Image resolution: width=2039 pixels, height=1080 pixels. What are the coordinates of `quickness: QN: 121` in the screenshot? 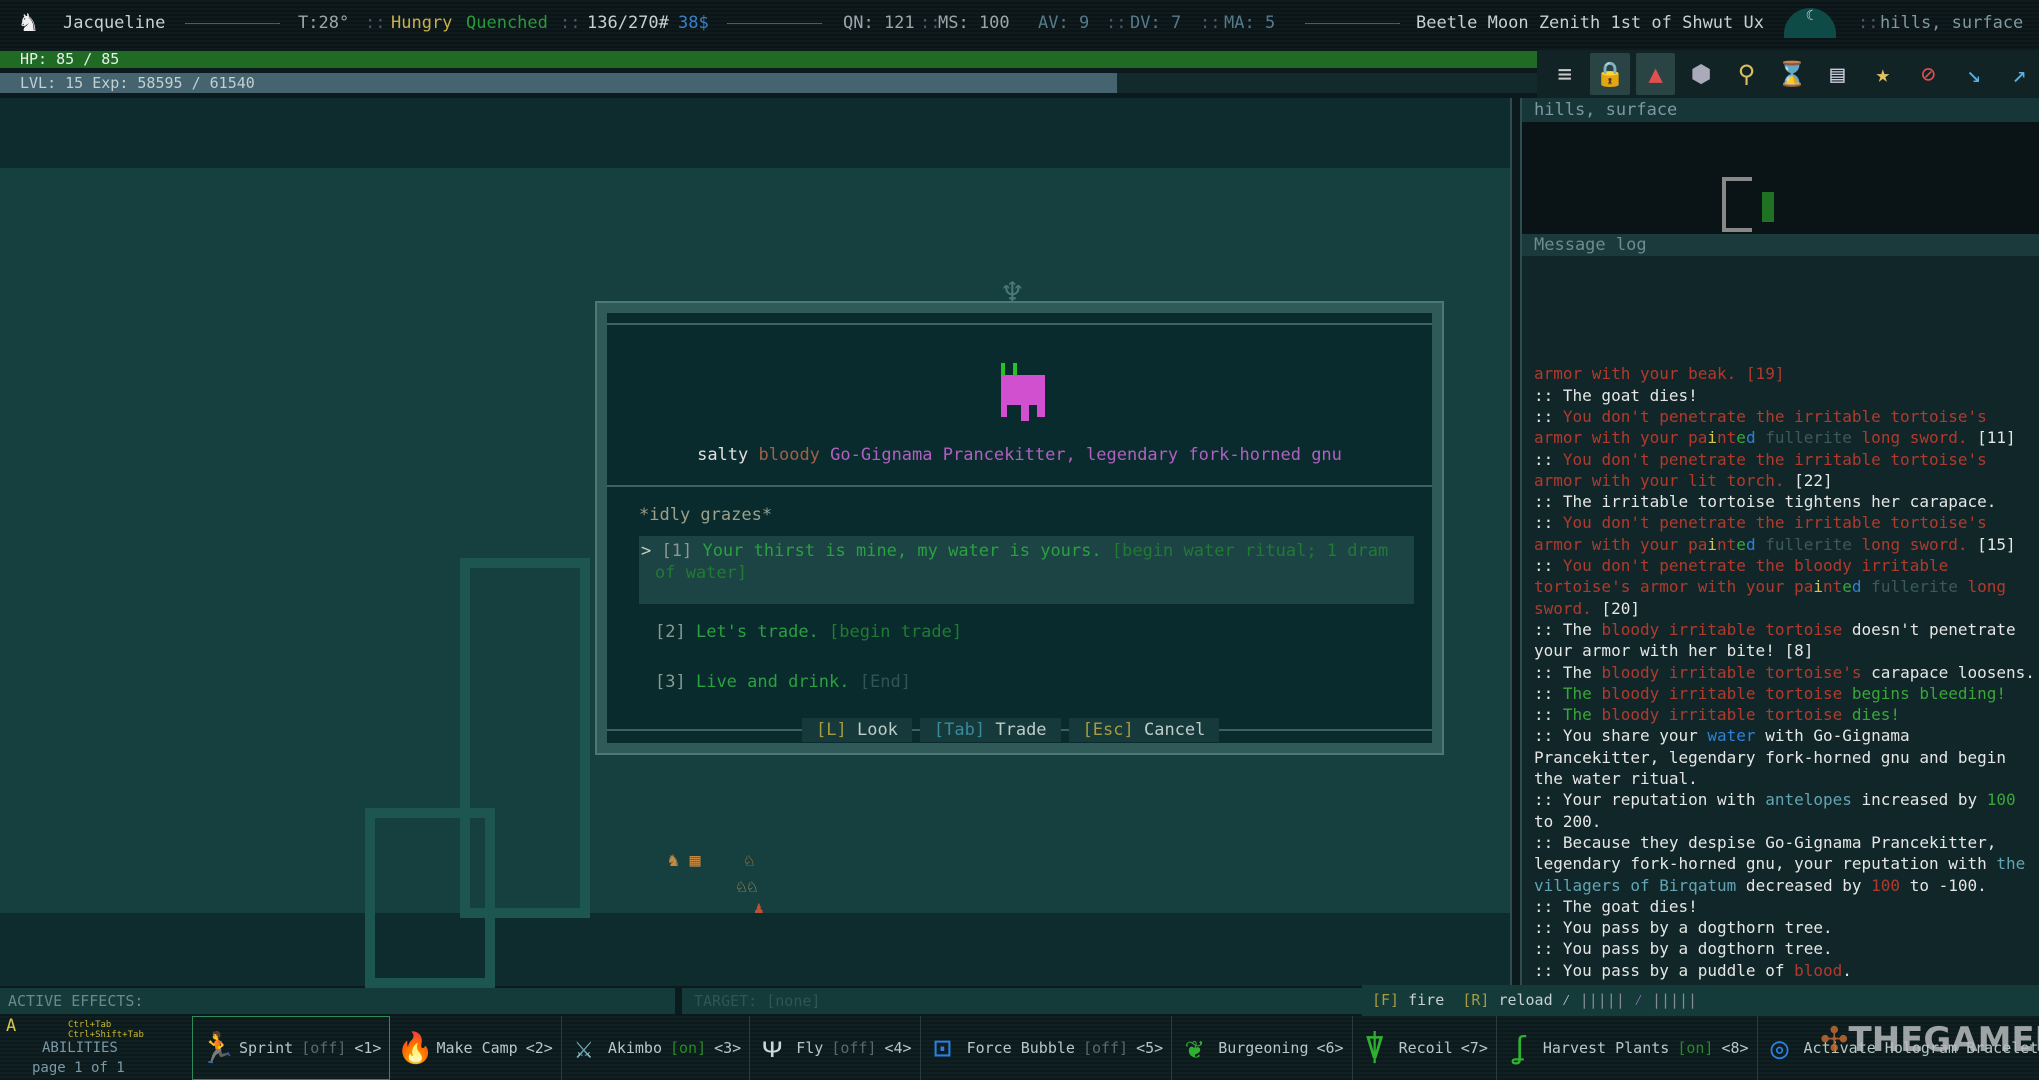 It's located at (879, 23).